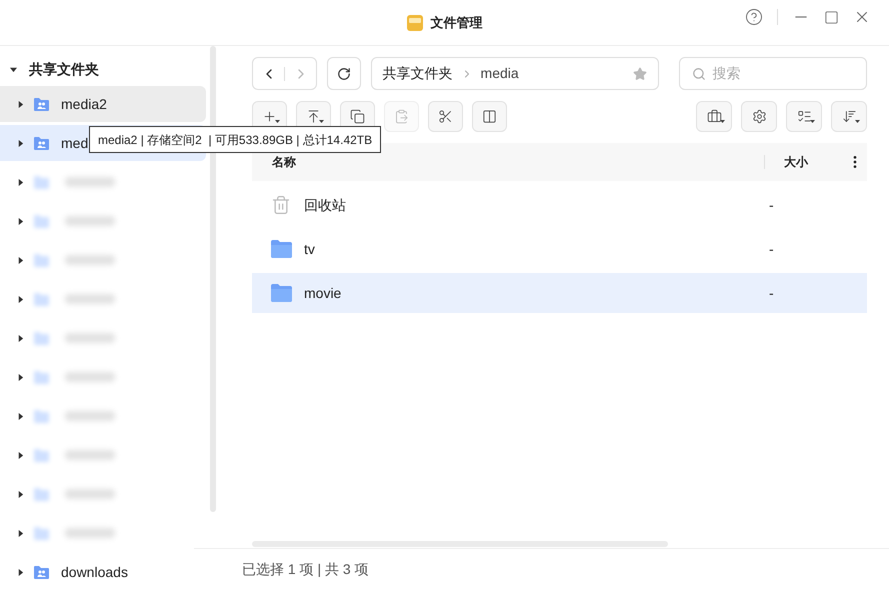  I want to click on maximize-icon, so click(831, 17).